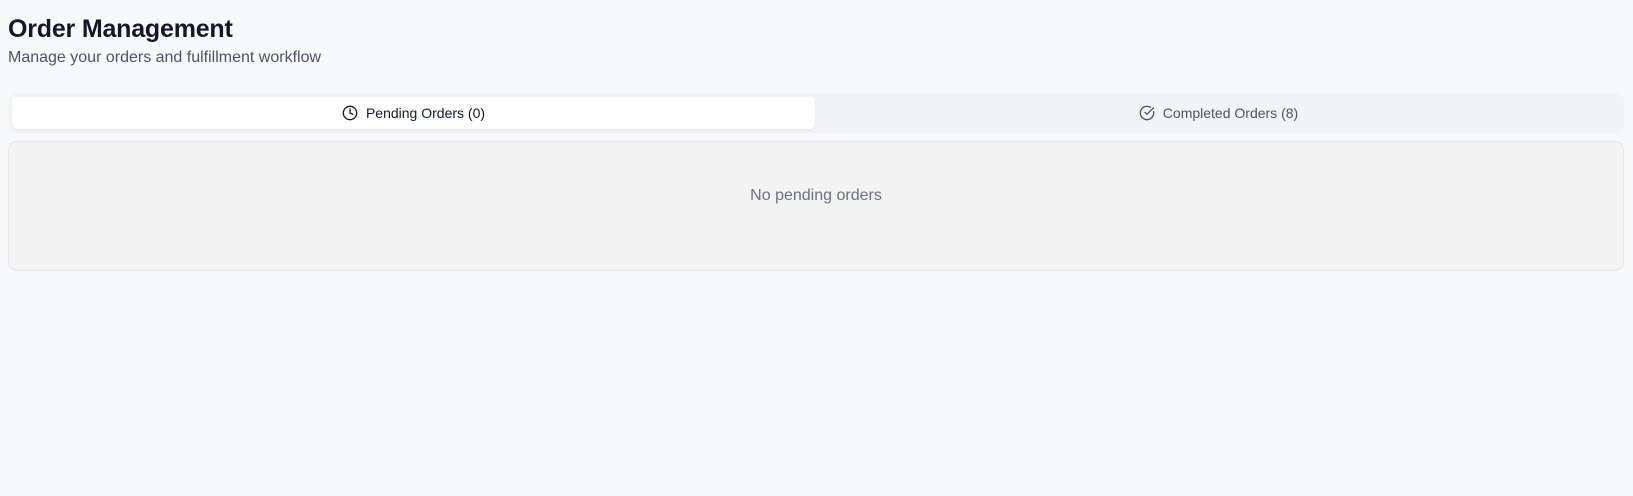 This screenshot has height=496, width=1633. I want to click on tab-completed-orders: Completed Orders (8), so click(1218, 113).